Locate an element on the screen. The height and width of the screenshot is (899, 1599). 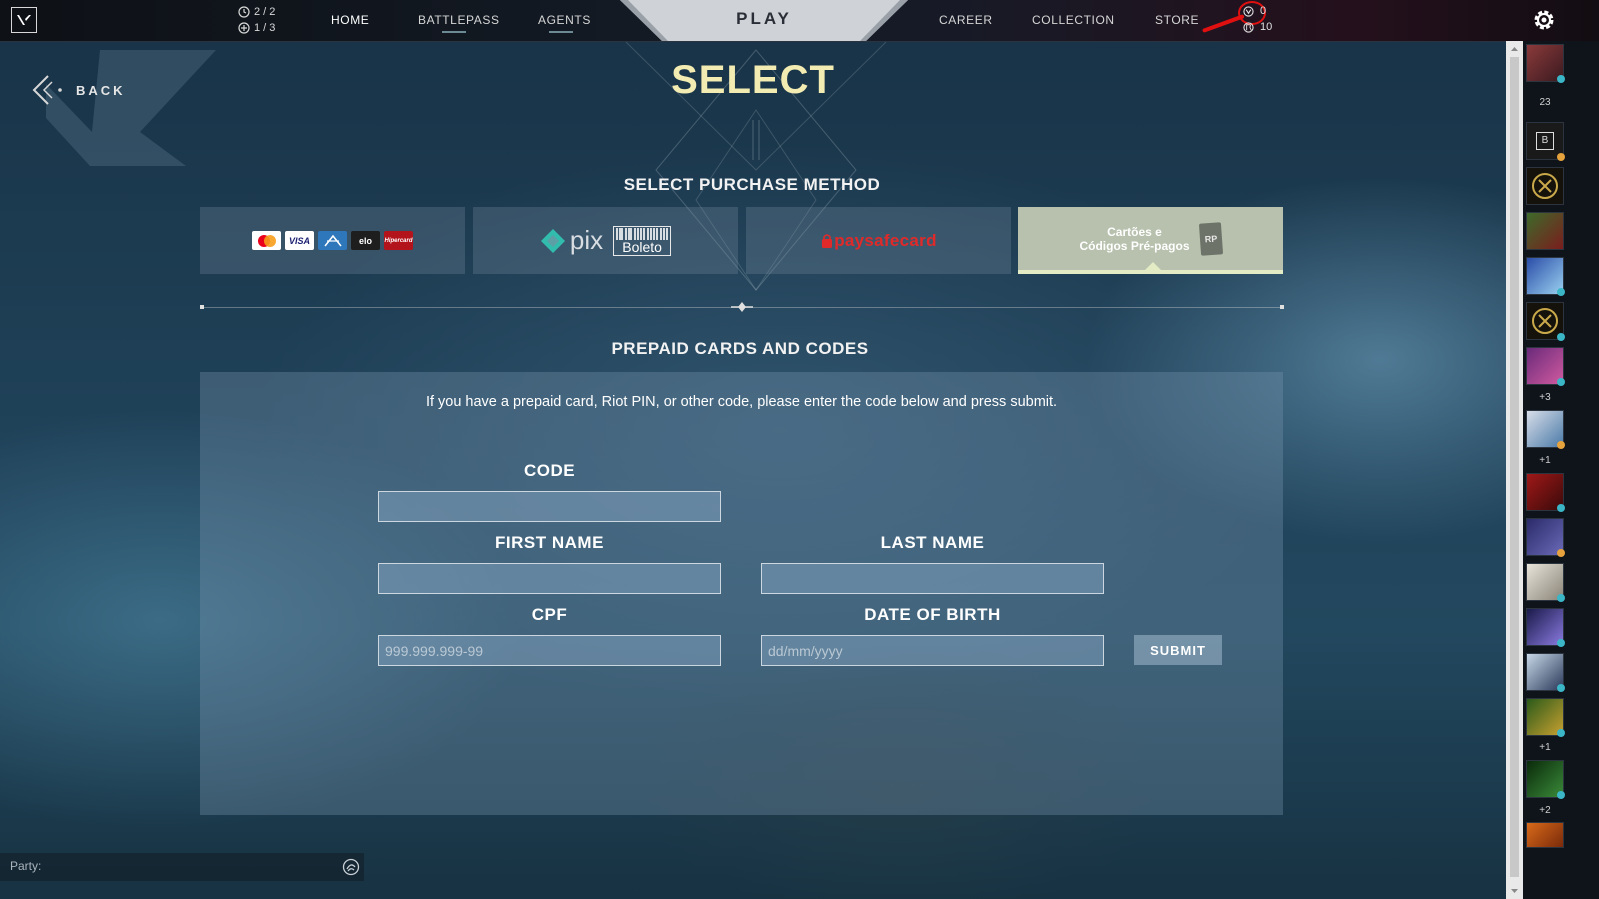
party-chat-icon is located at coordinates (351, 867).